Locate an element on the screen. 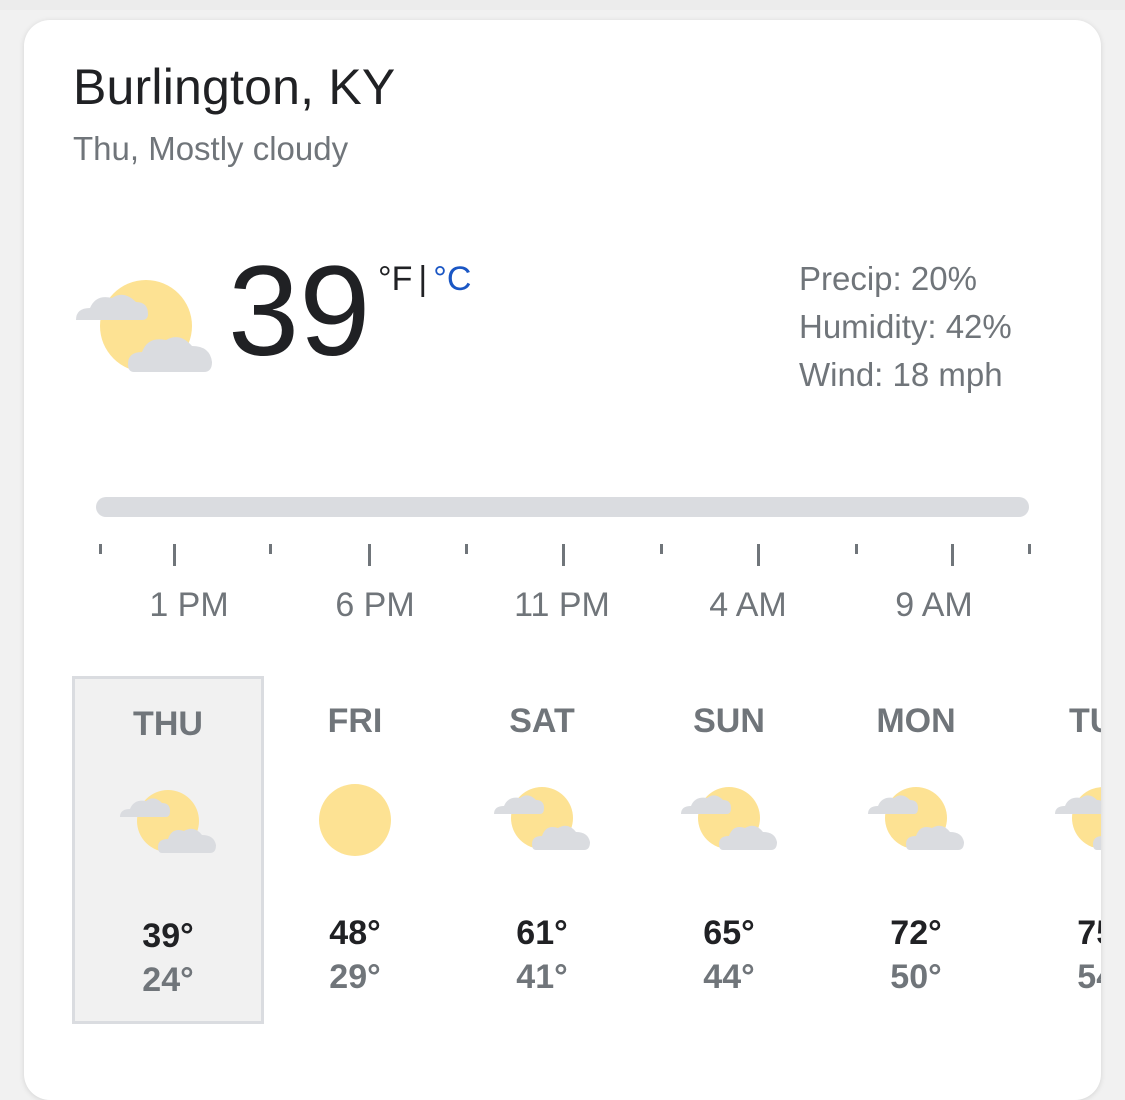 This screenshot has width=1125, height=1100. unit-toggle: °F | °C is located at coordinates (424, 279).